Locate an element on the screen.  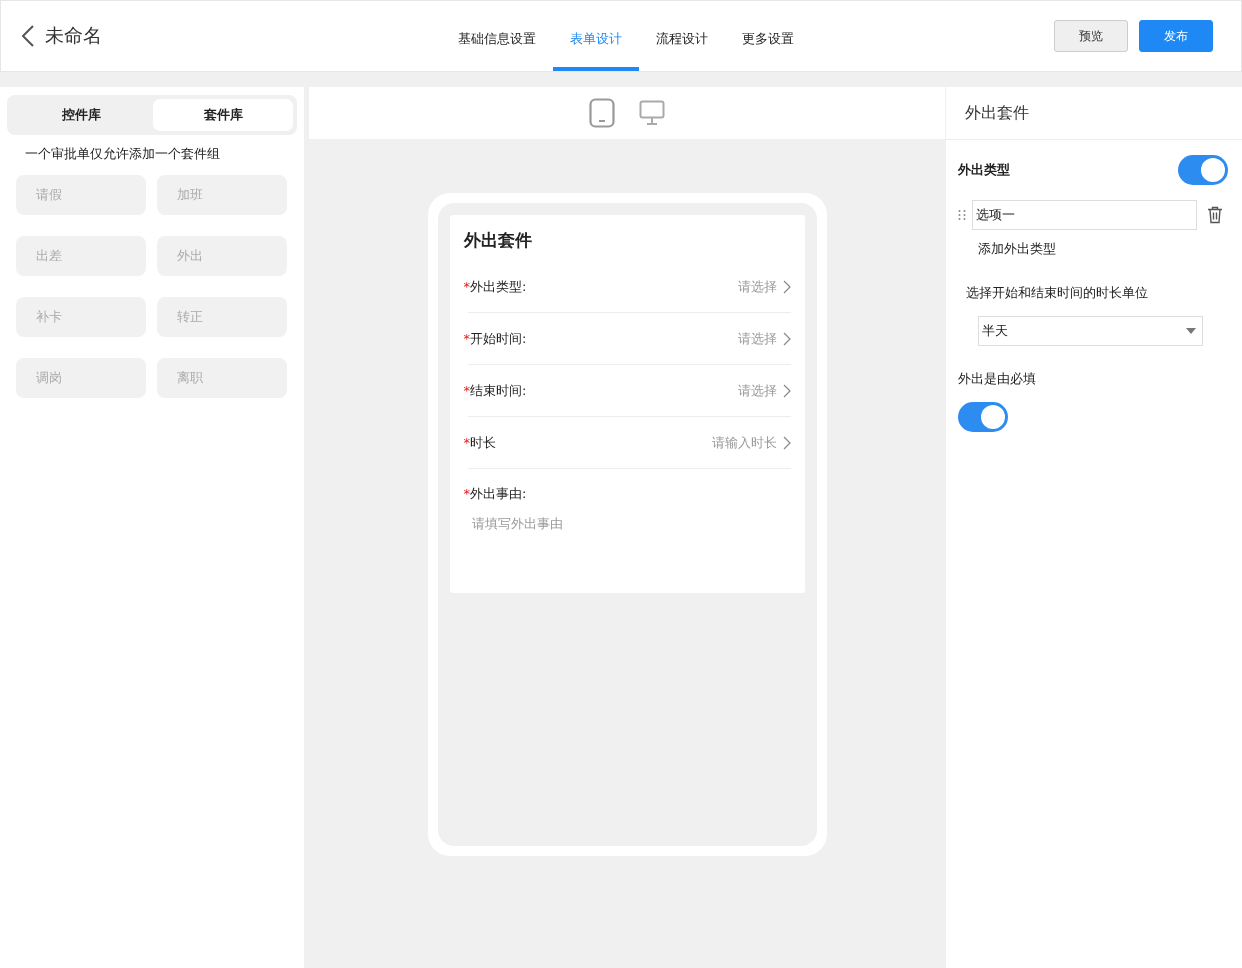
form-title: 外出套件 is located at coordinates (498, 240).